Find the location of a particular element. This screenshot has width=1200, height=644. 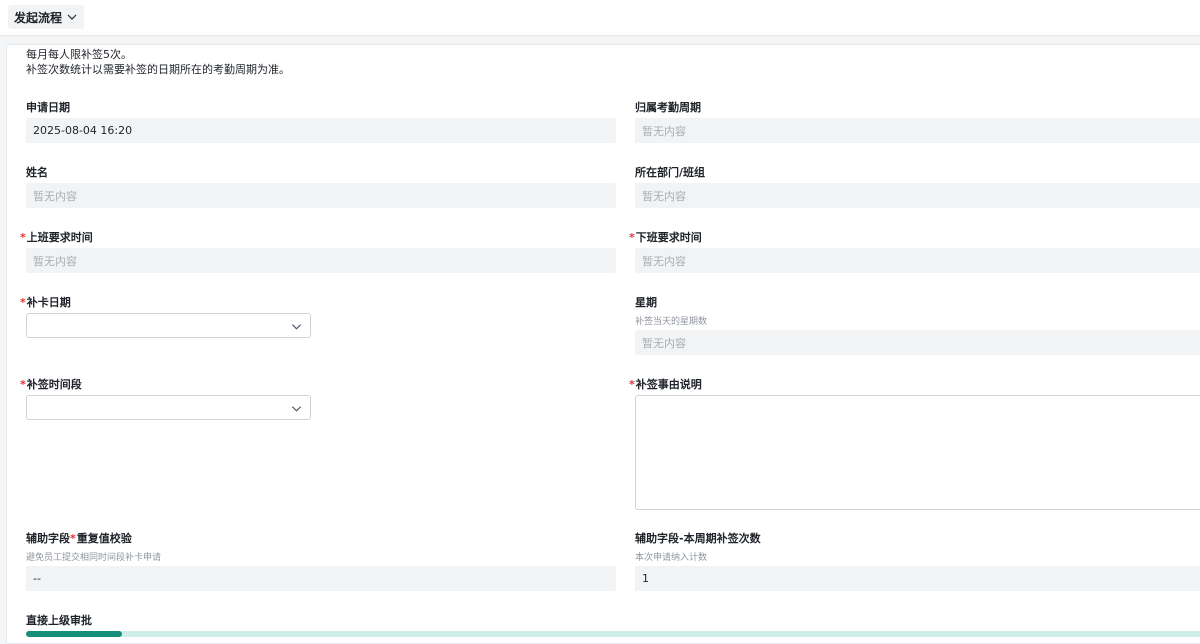

period-count-hint: 本次申请纳入计数 is located at coordinates (671, 558).